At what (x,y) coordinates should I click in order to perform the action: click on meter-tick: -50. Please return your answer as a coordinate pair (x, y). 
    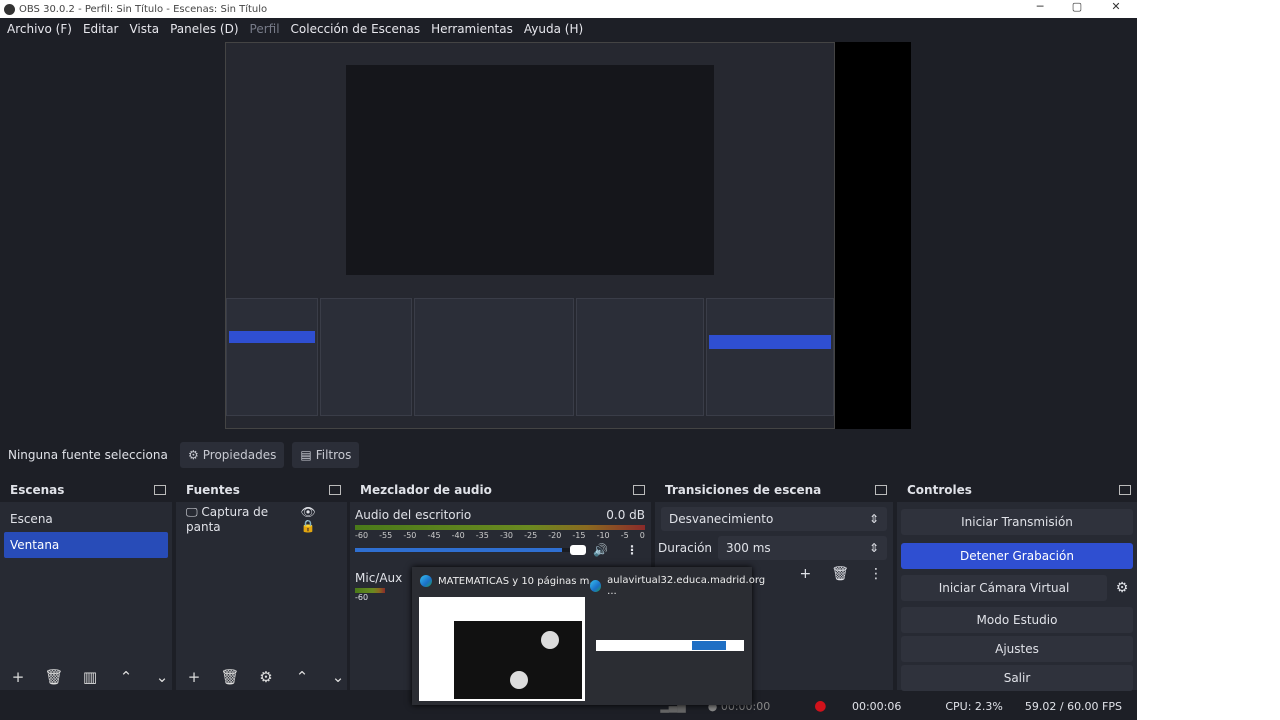
    Looking at the image, I should click on (410, 535).